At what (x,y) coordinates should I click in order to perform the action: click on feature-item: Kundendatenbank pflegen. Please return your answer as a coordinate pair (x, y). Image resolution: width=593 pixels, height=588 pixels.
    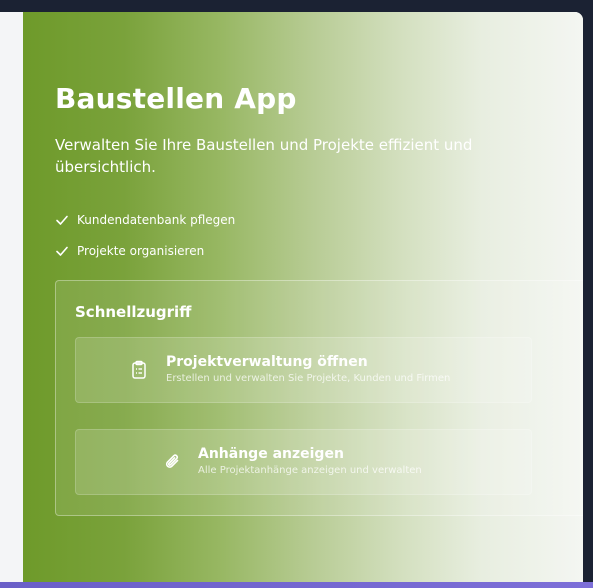
    Looking at the image, I should click on (145, 219).